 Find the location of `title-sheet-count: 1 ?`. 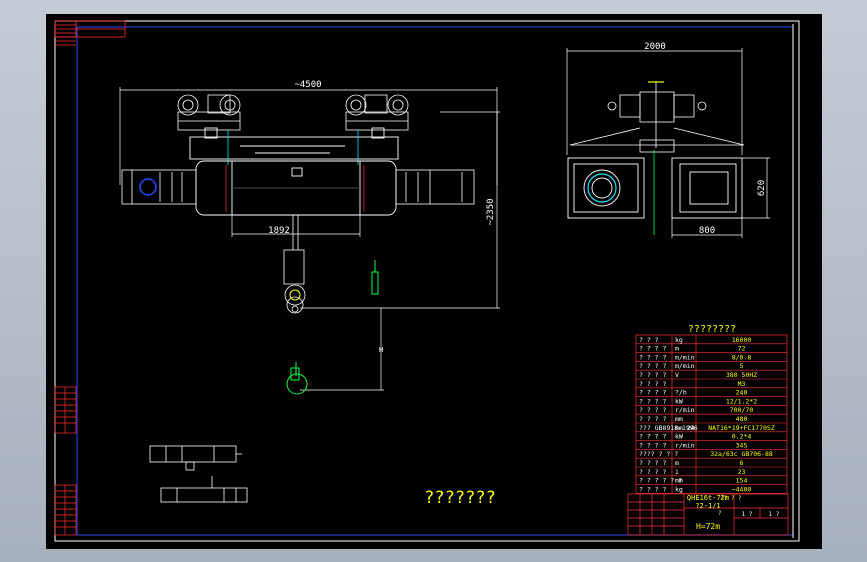

title-sheet-count: 1 ? is located at coordinates (747, 514).